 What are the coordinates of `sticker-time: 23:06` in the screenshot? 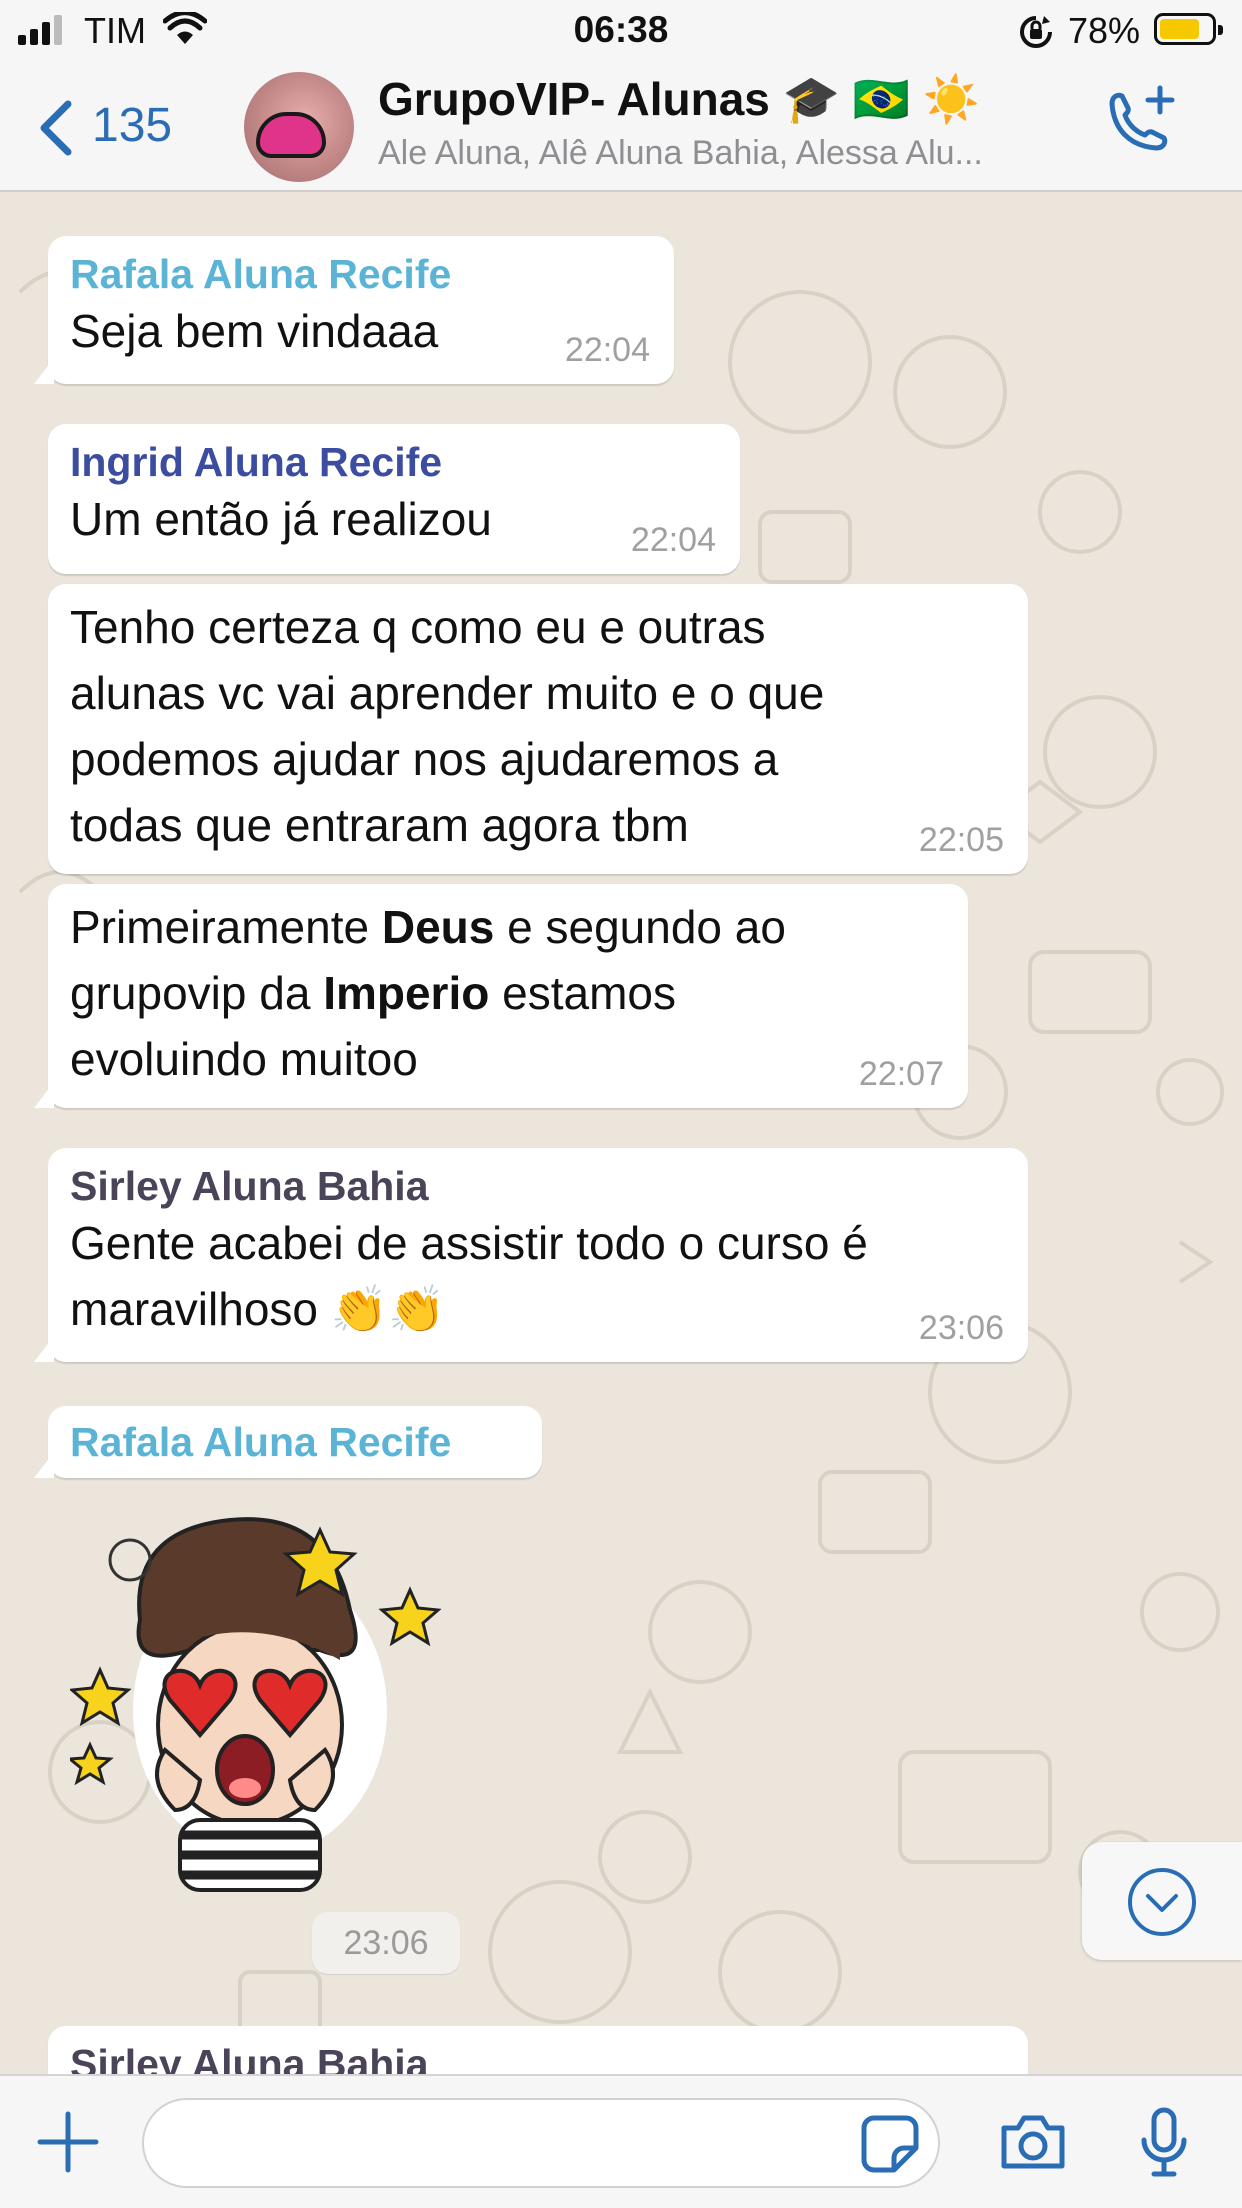 It's located at (386, 1943).